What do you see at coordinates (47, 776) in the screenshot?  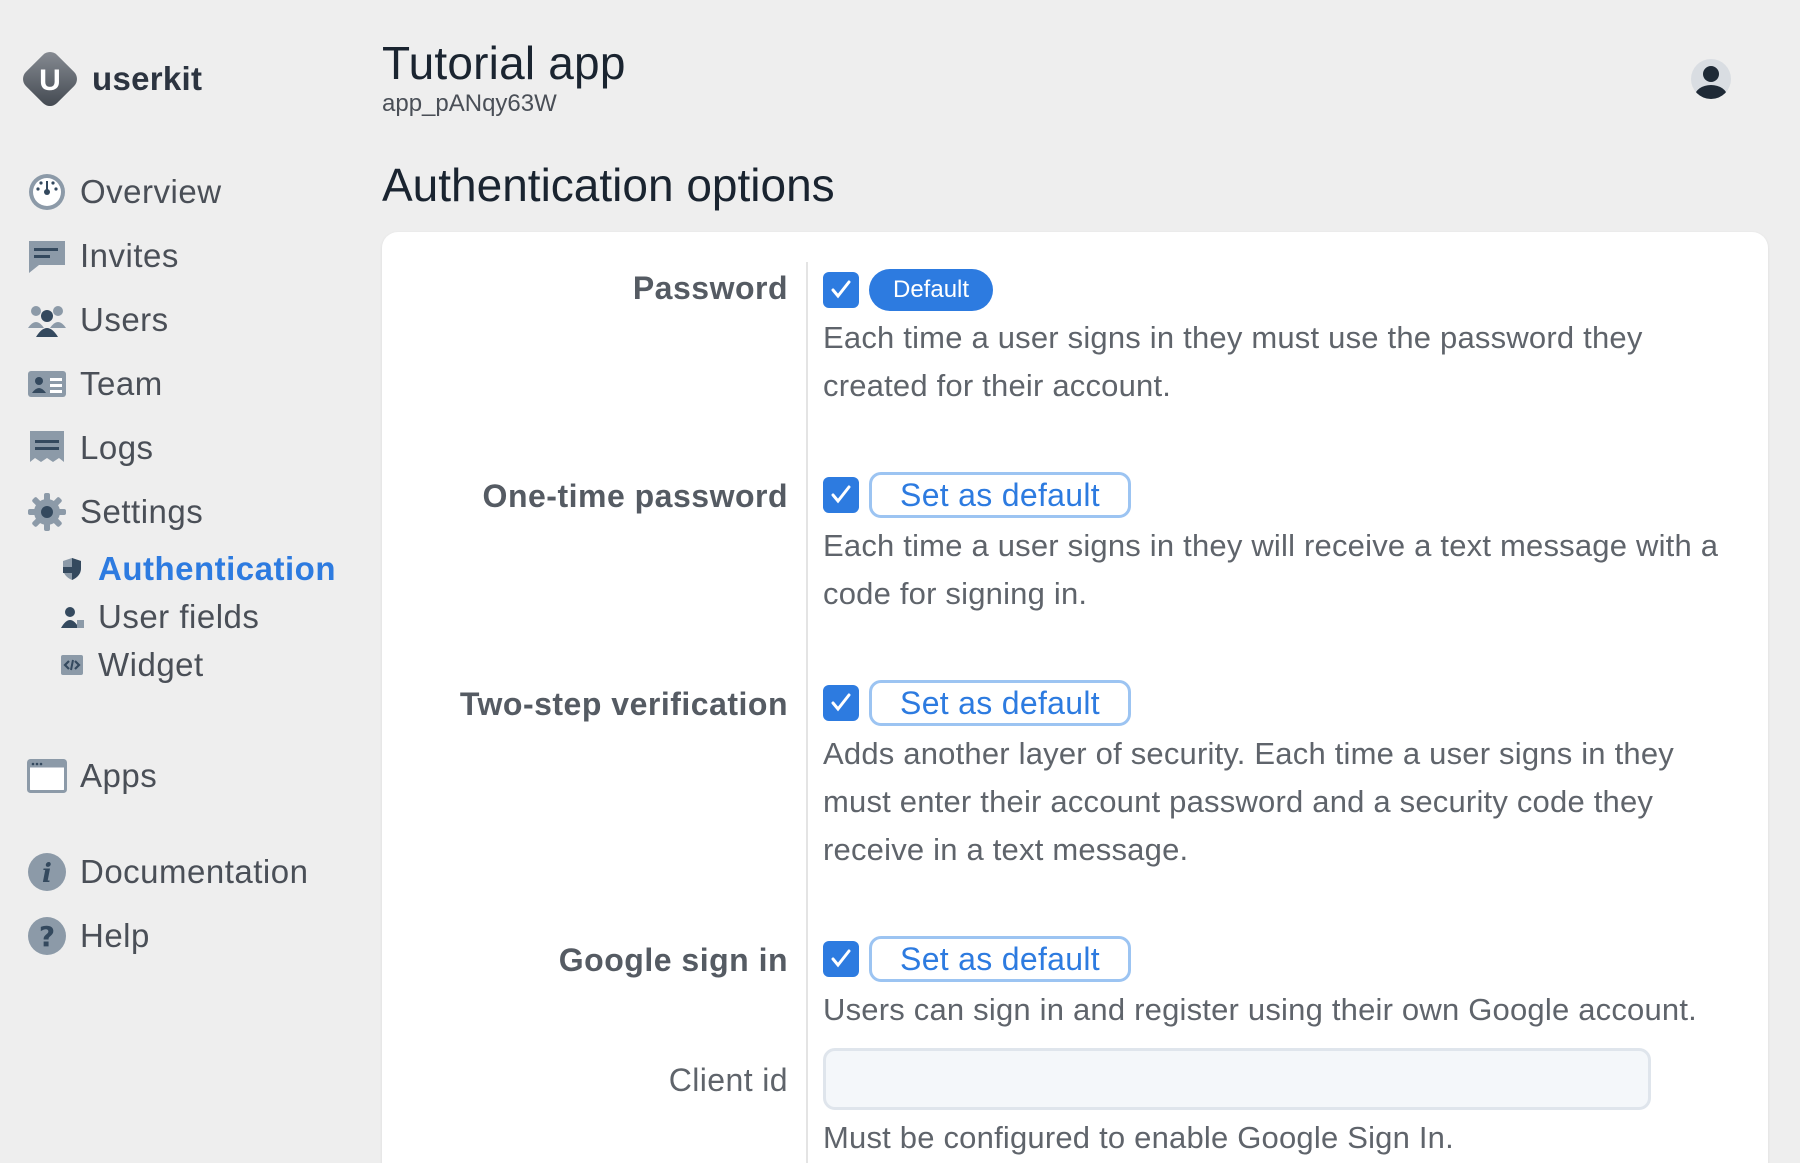 I see `window-icon` at bounding box center [47, 776].